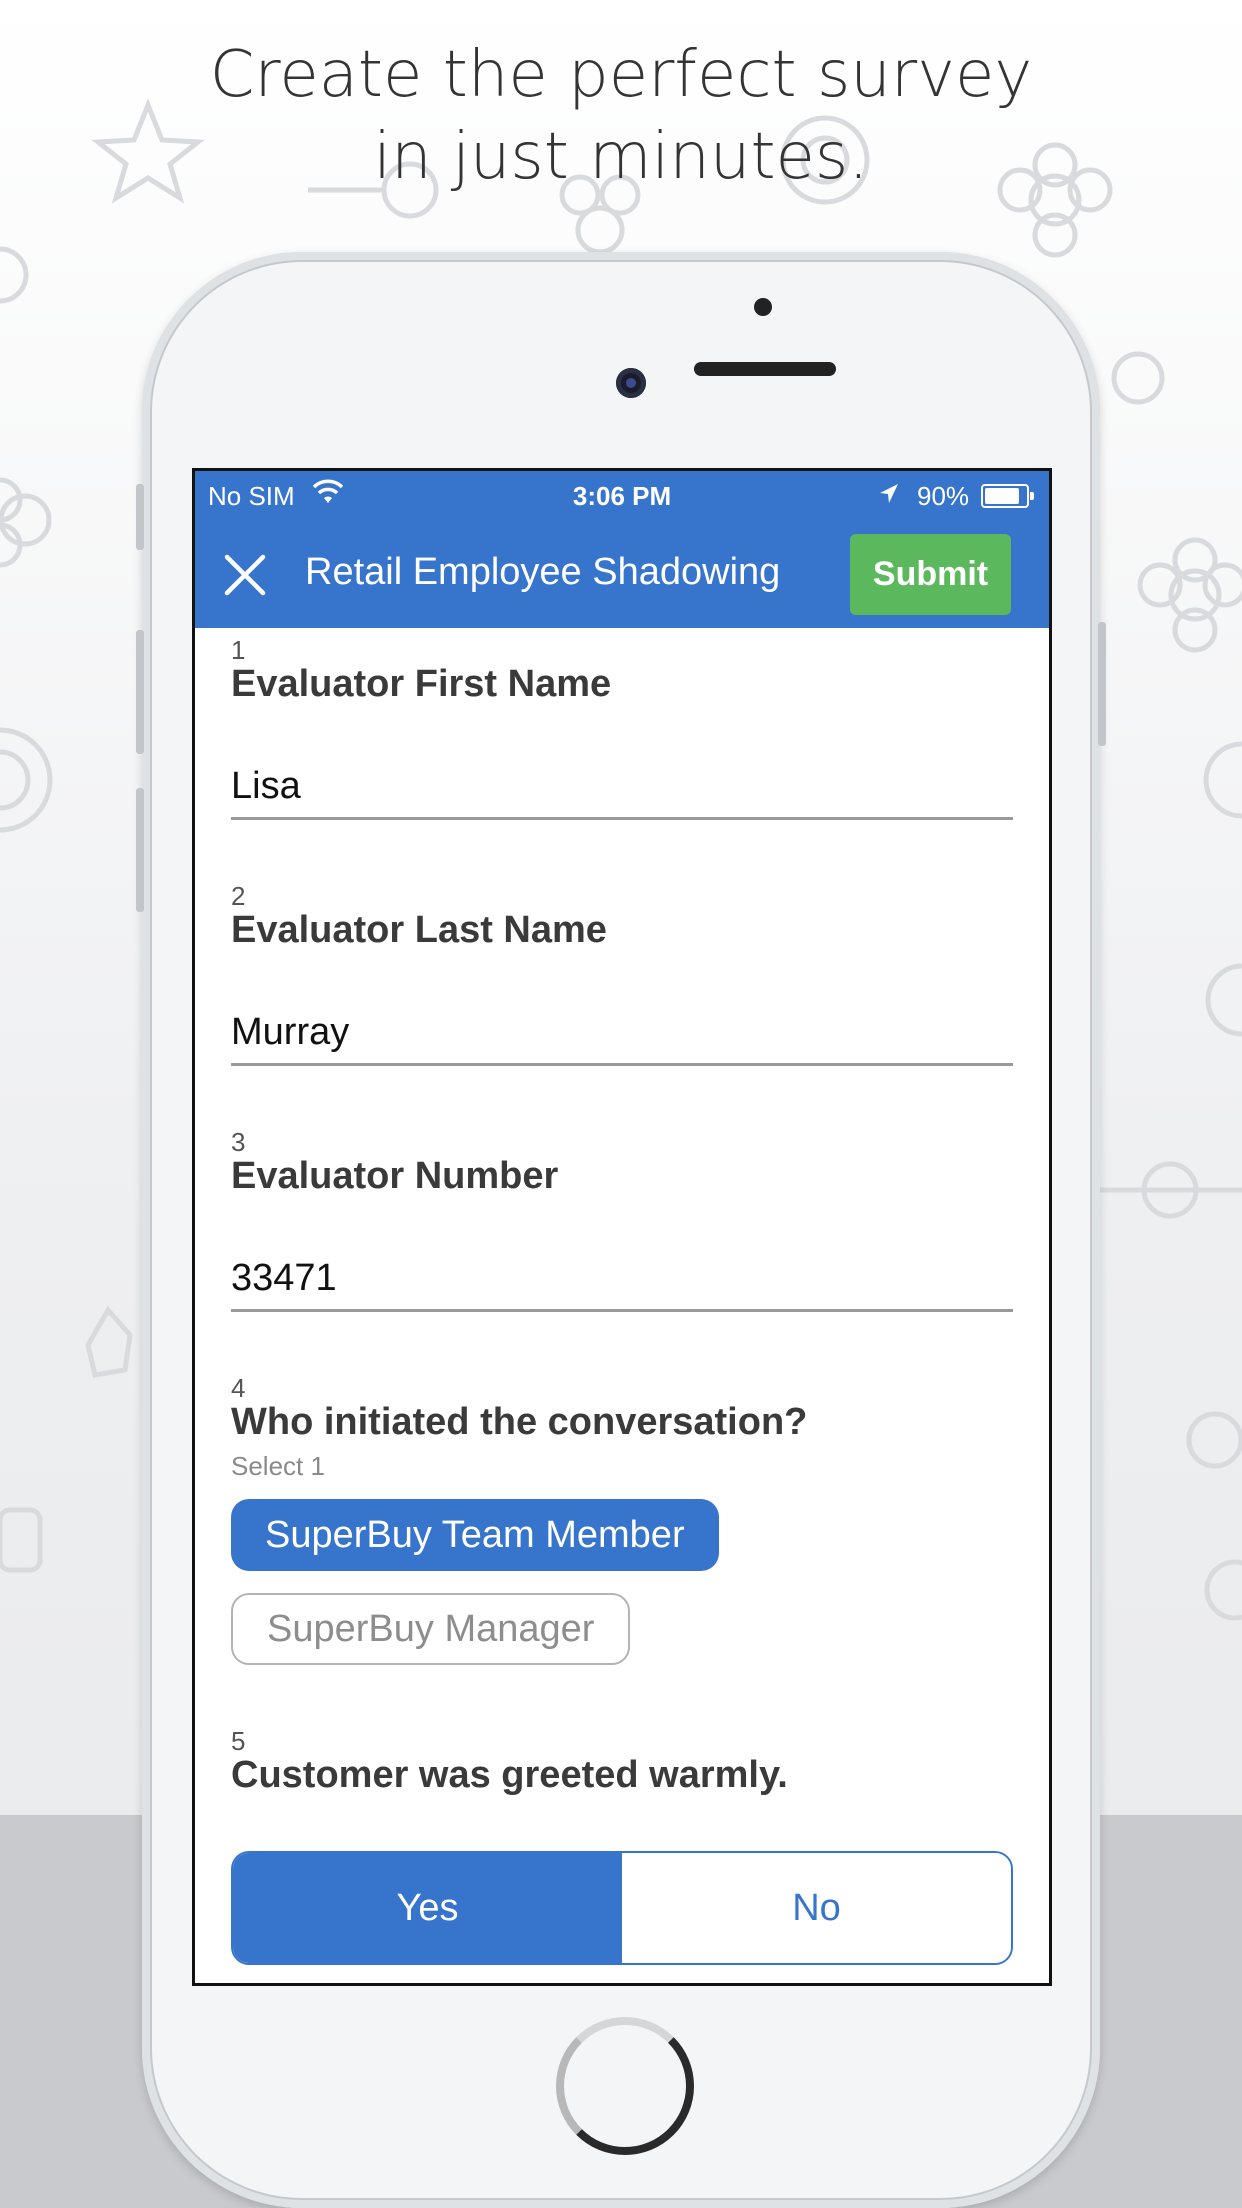 This screenshot has height=2208, width=1242. Describe the element at coordinates (1032, 496) in the screenshot. I see `battery-nub` at that location.